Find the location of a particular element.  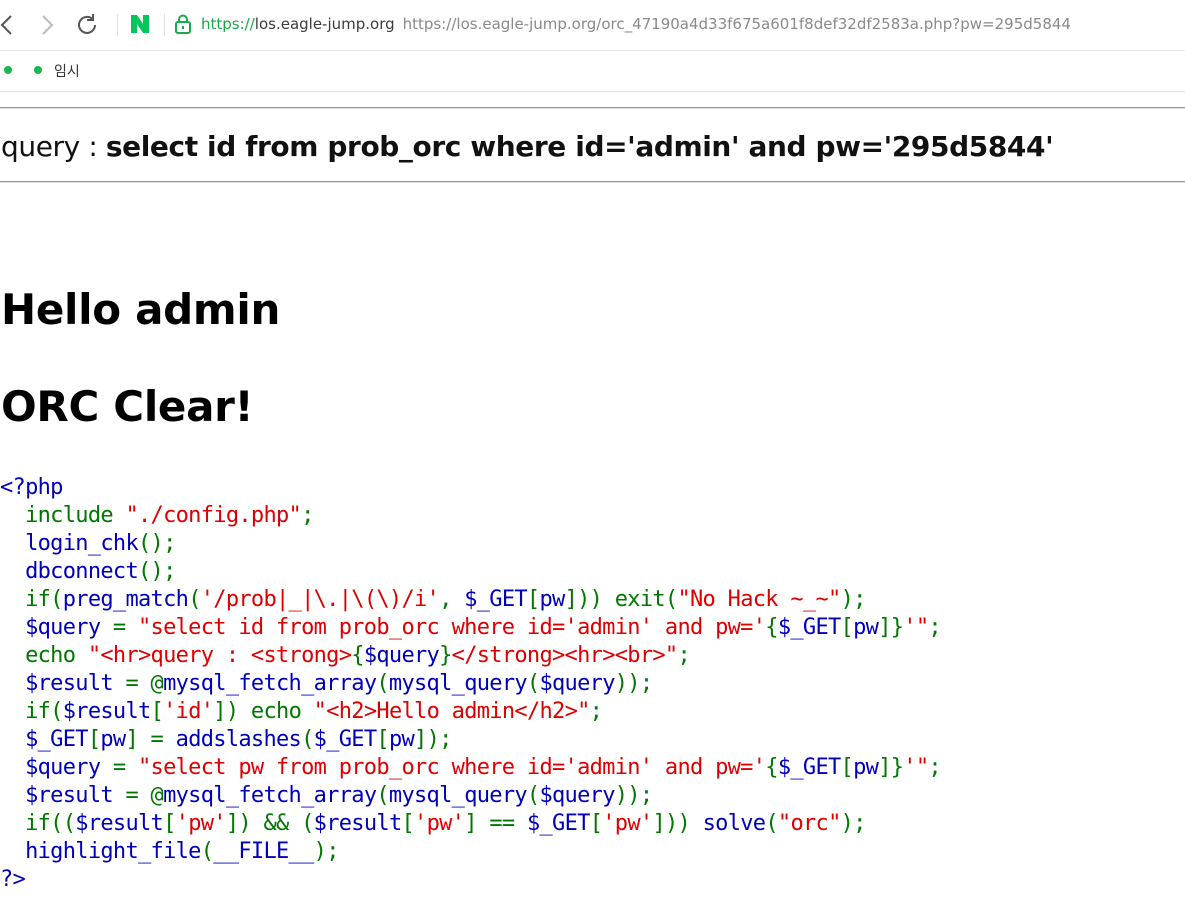

code-token: ] = is located at coordinates (150, 739).